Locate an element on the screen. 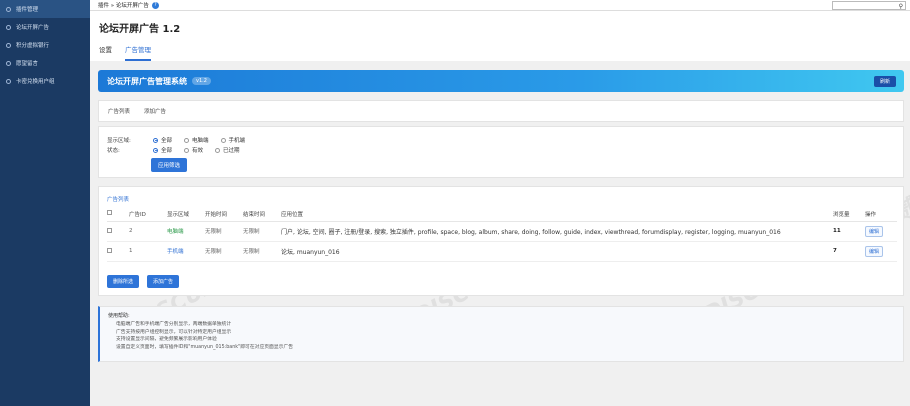 The height and width of the screenshot is (406, 910). cell-id: 1 is located at coordinates (148, 251).